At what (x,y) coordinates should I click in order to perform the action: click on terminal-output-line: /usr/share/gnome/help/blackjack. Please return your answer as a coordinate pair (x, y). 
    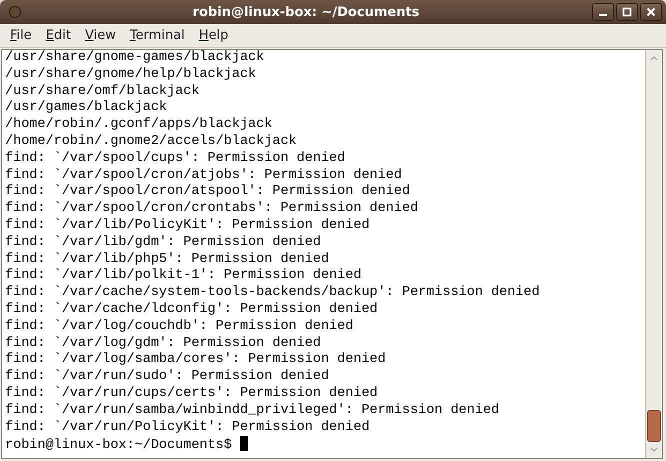
    Looking at the image, I should click on (131, 75).